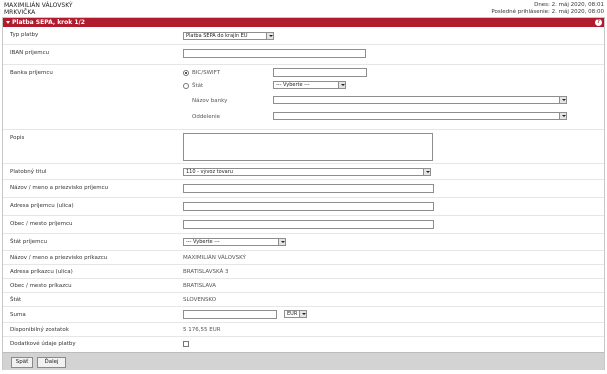 The image size is (607, 374). What do you see at coordinates (24, 35) in the screenshot?
I see `payment-type-label: Typ platby` at bounding box center [24, 35].